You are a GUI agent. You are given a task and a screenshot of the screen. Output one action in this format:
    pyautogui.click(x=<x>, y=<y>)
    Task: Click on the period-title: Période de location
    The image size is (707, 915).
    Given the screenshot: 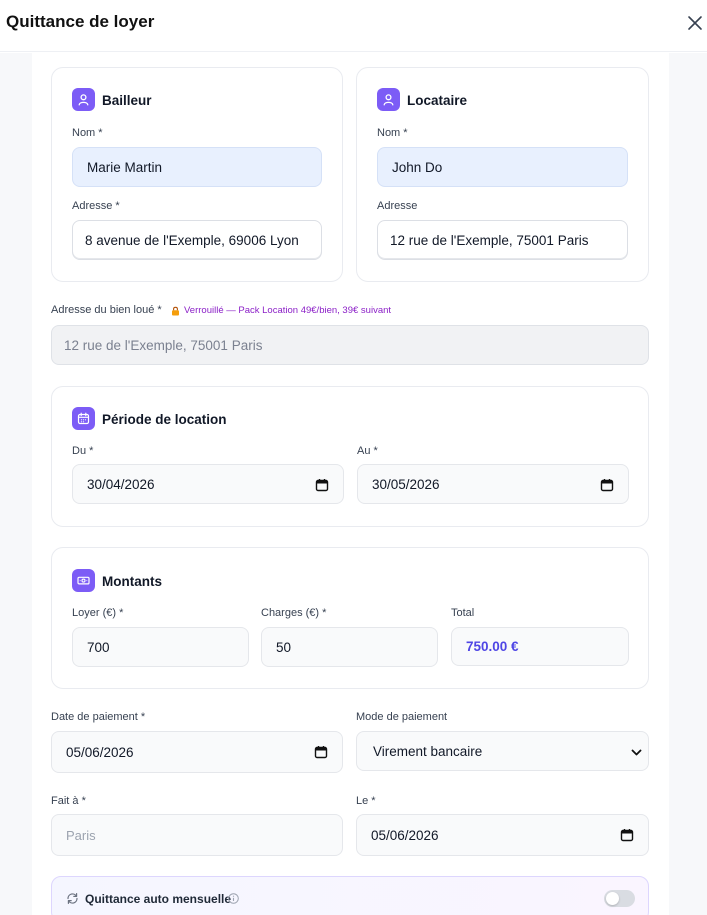 What is the action you would take?
    pyautogui.click(x=164, y=419)
    